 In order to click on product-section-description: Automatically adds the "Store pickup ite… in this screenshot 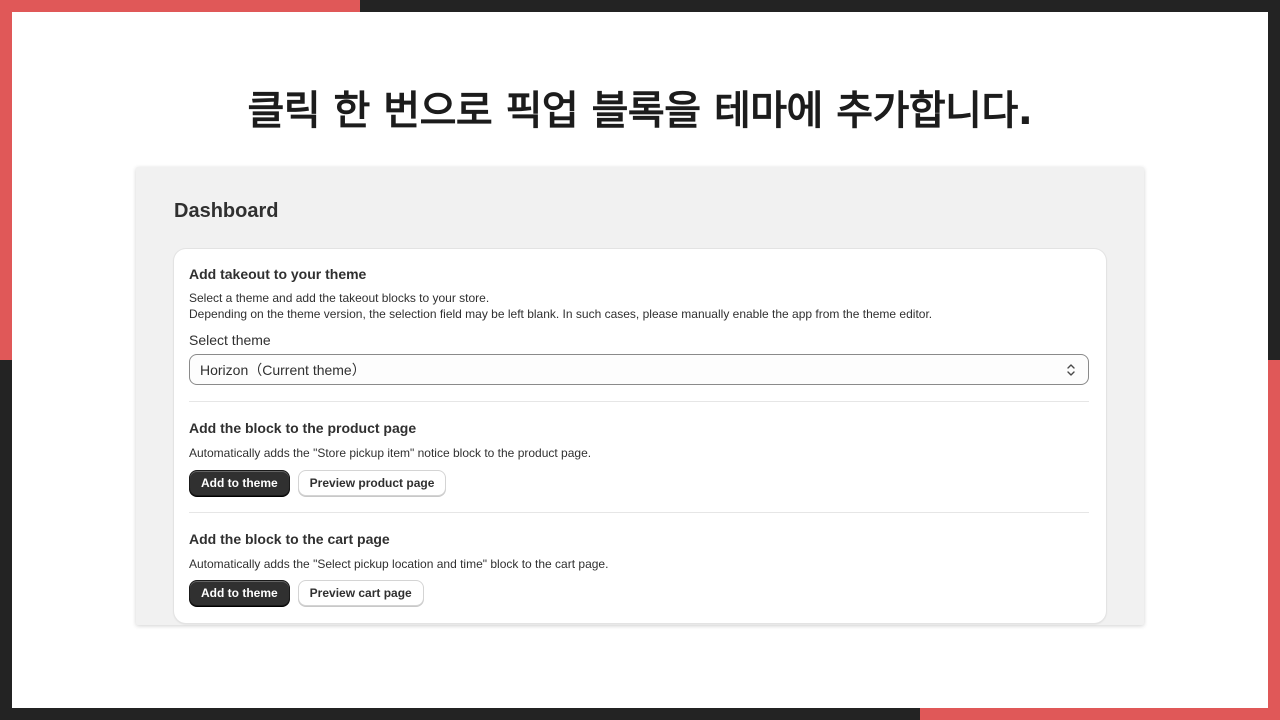, I will do `click(390, 453)`.